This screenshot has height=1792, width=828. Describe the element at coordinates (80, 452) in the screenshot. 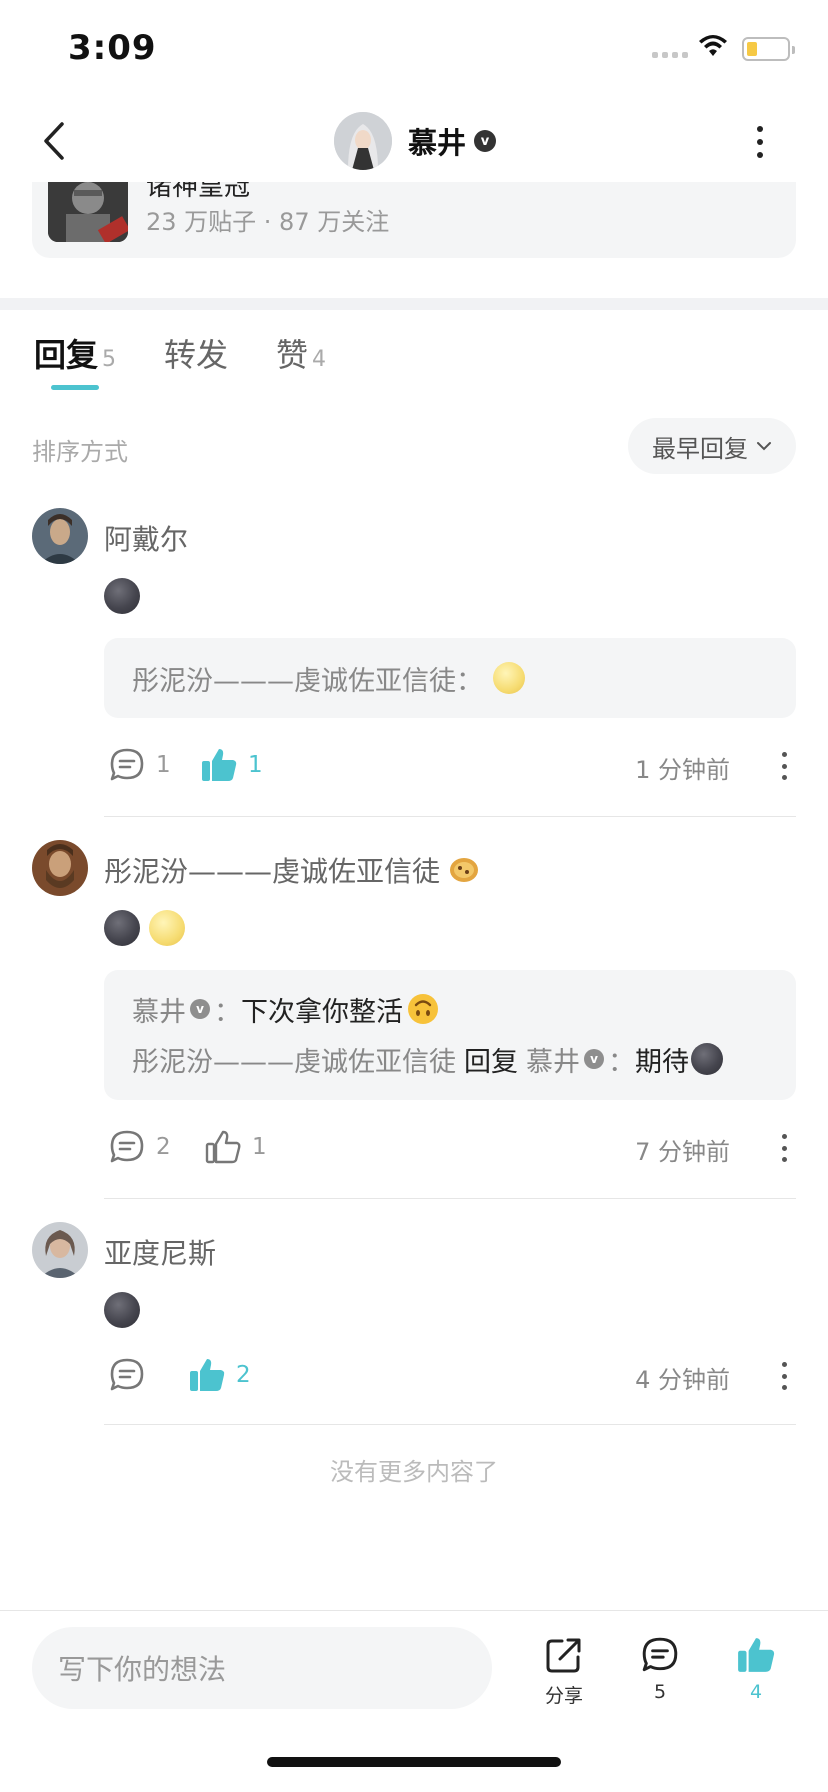

I see `sort-label: 排序方式` at that location.